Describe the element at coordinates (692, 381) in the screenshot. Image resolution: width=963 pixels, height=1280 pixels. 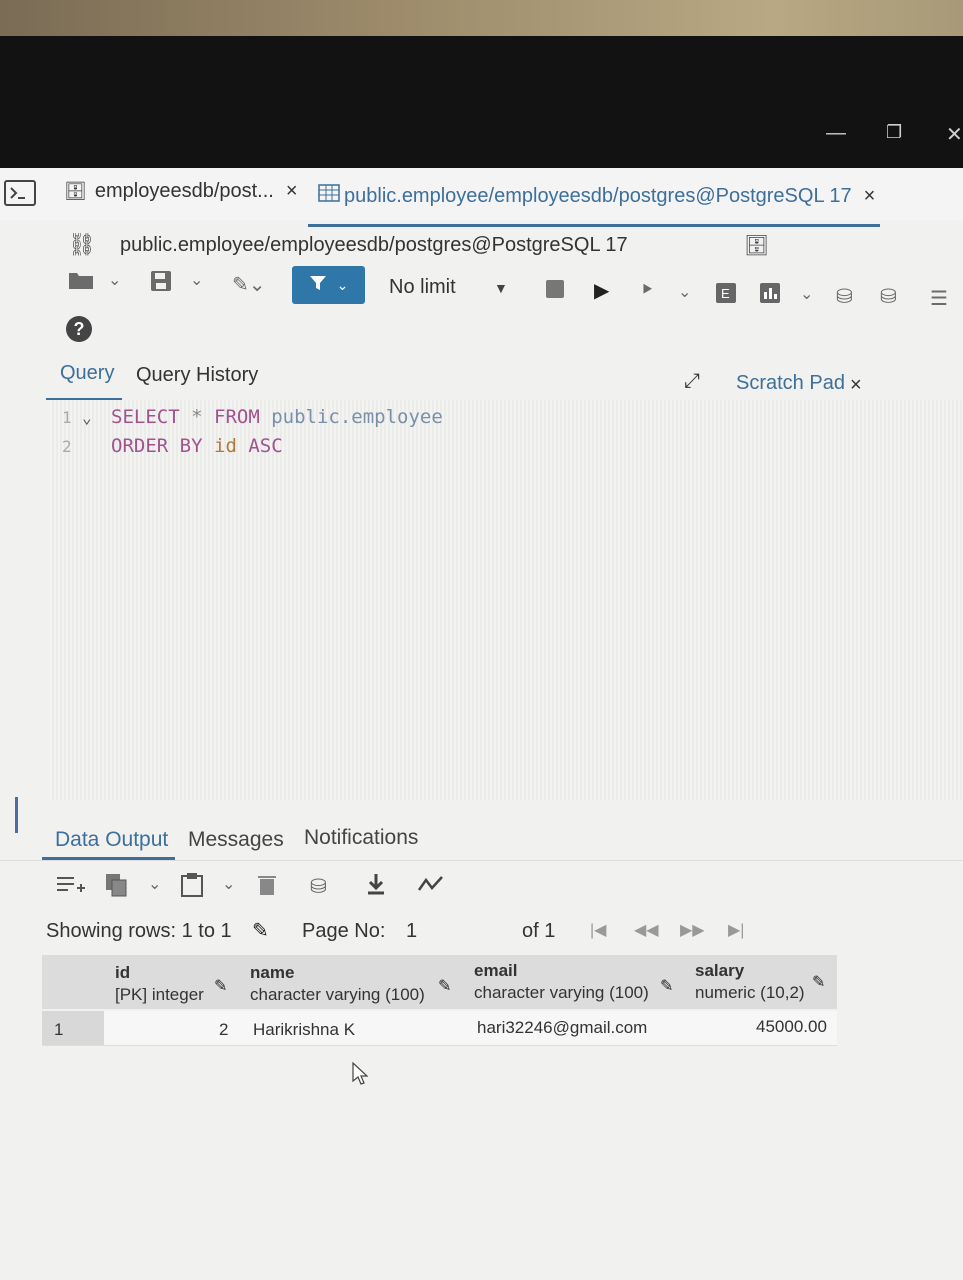
I see `expand-icon: ⤢` at that location.